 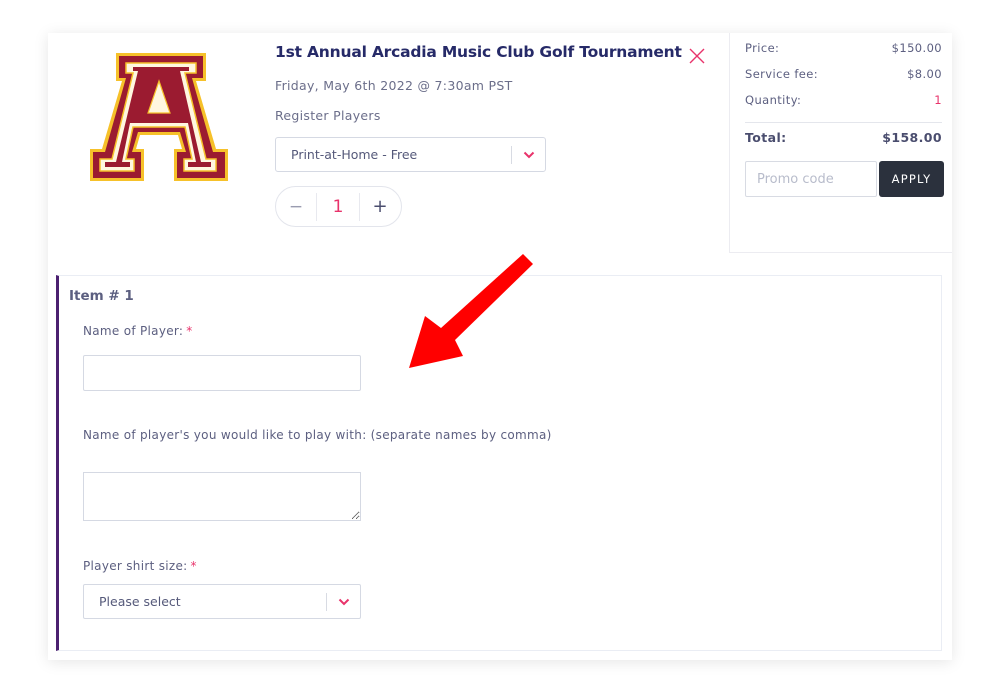 I want to click on close-button, so click(x=697, y=56).